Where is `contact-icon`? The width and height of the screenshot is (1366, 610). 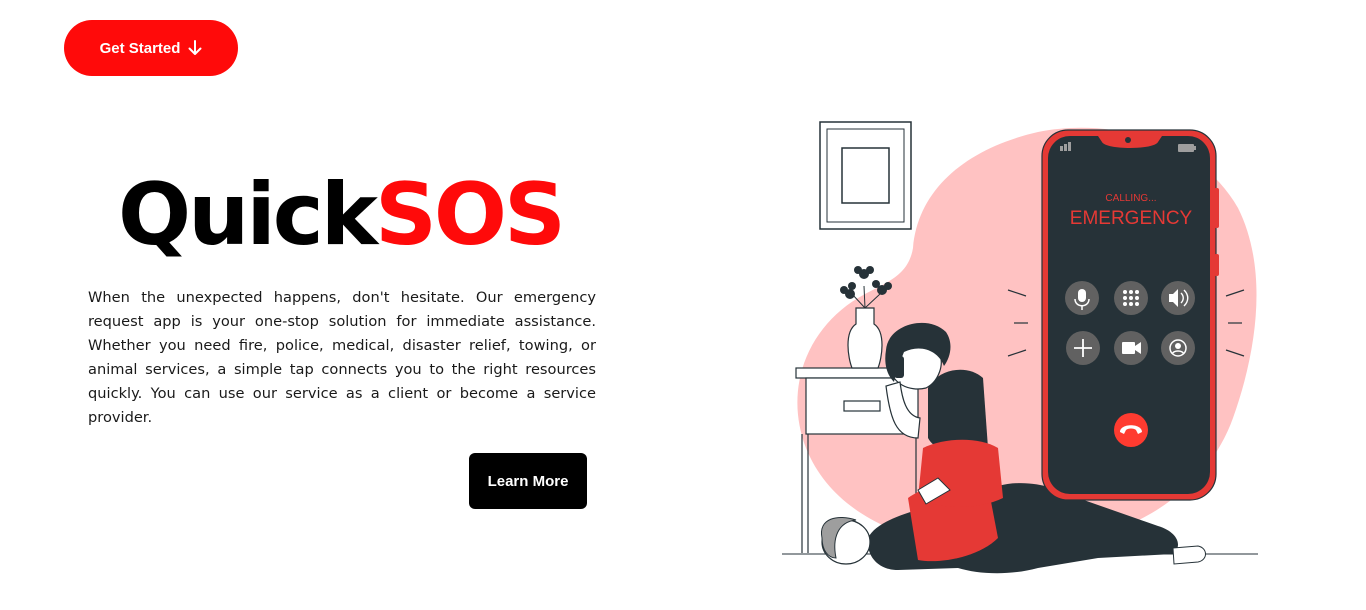 contact-icon is located at coordinates (1178, 348).